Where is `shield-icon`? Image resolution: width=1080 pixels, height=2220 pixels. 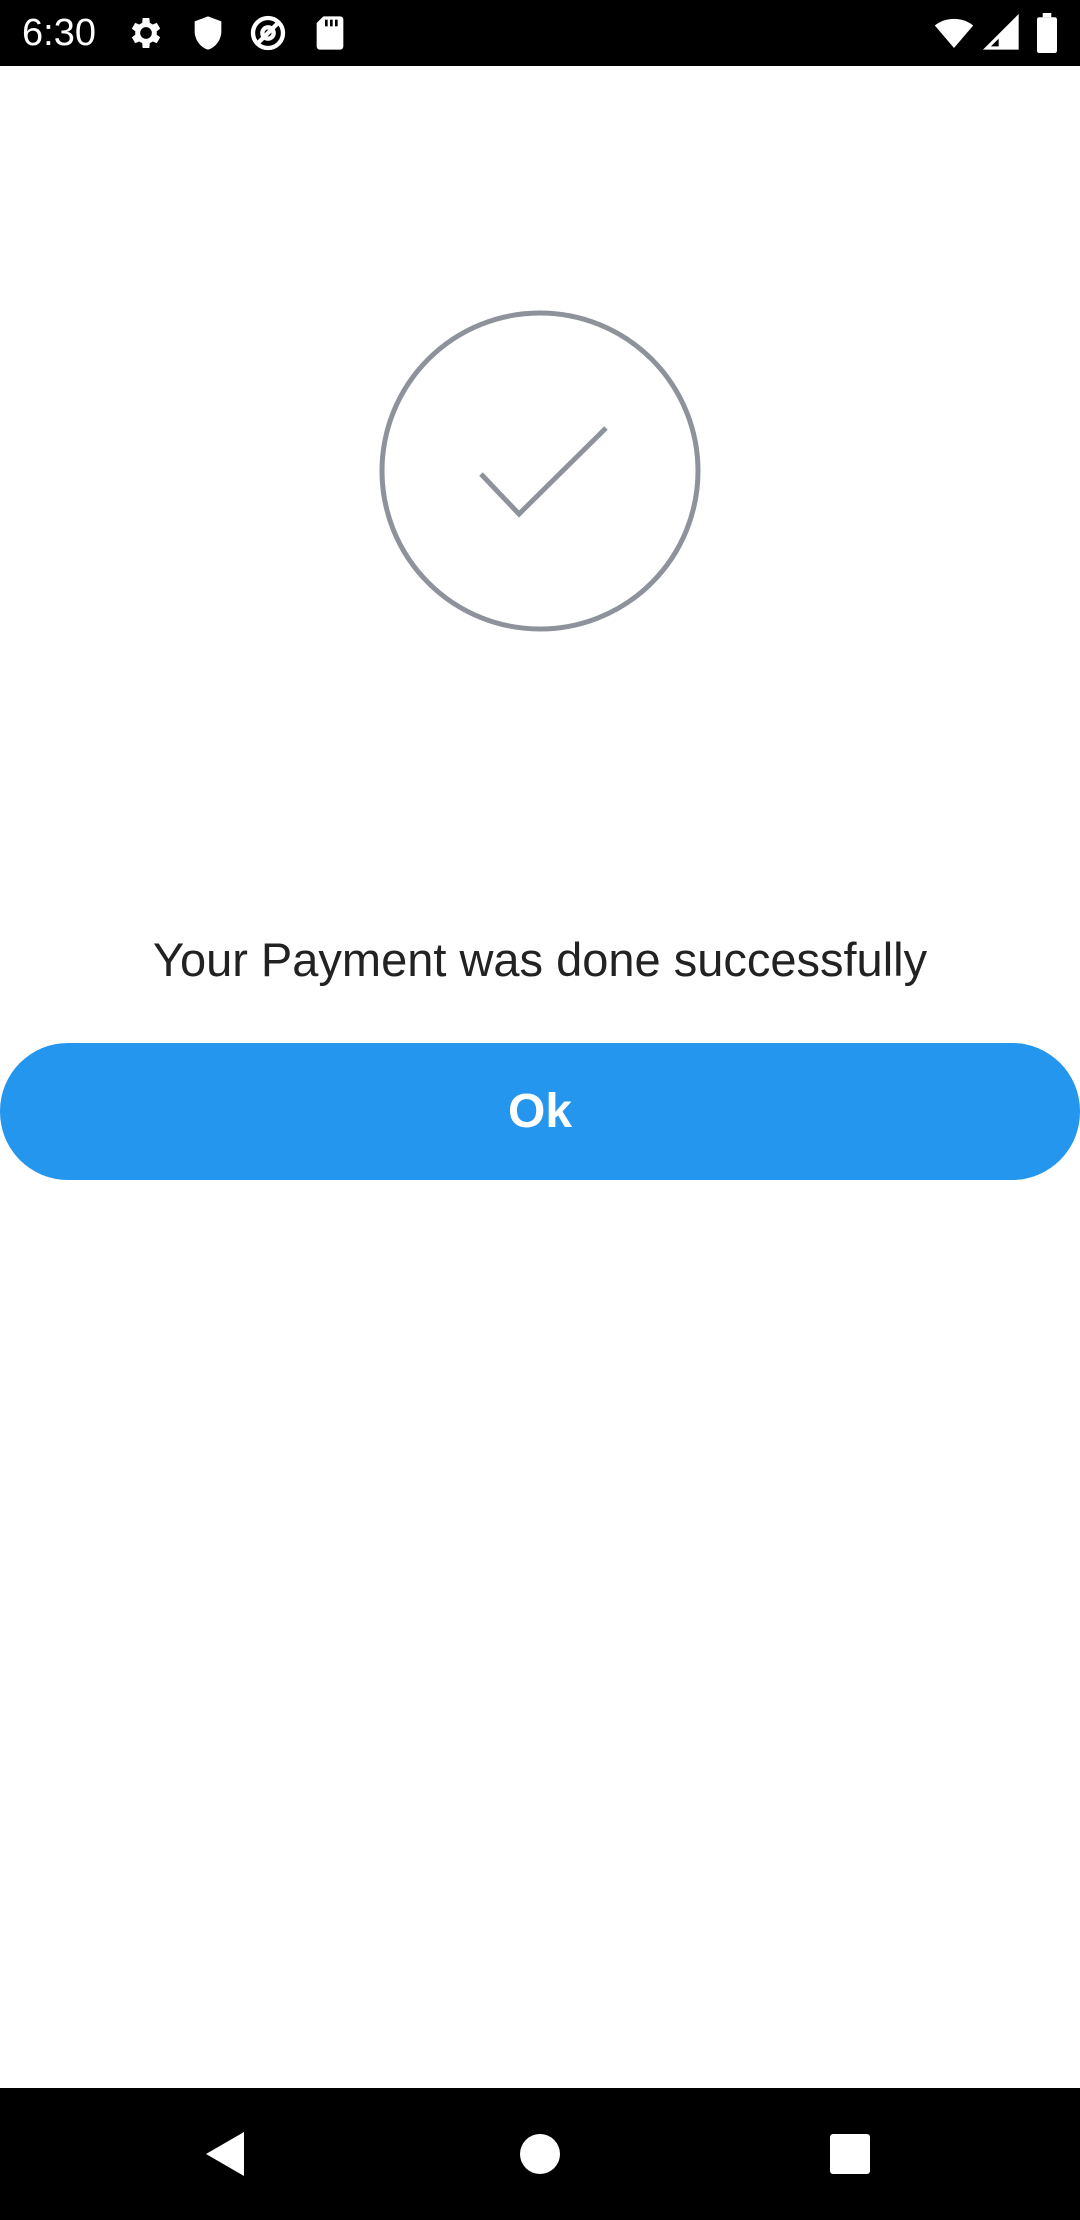
shield-icon is located at coordinates (208, 33).